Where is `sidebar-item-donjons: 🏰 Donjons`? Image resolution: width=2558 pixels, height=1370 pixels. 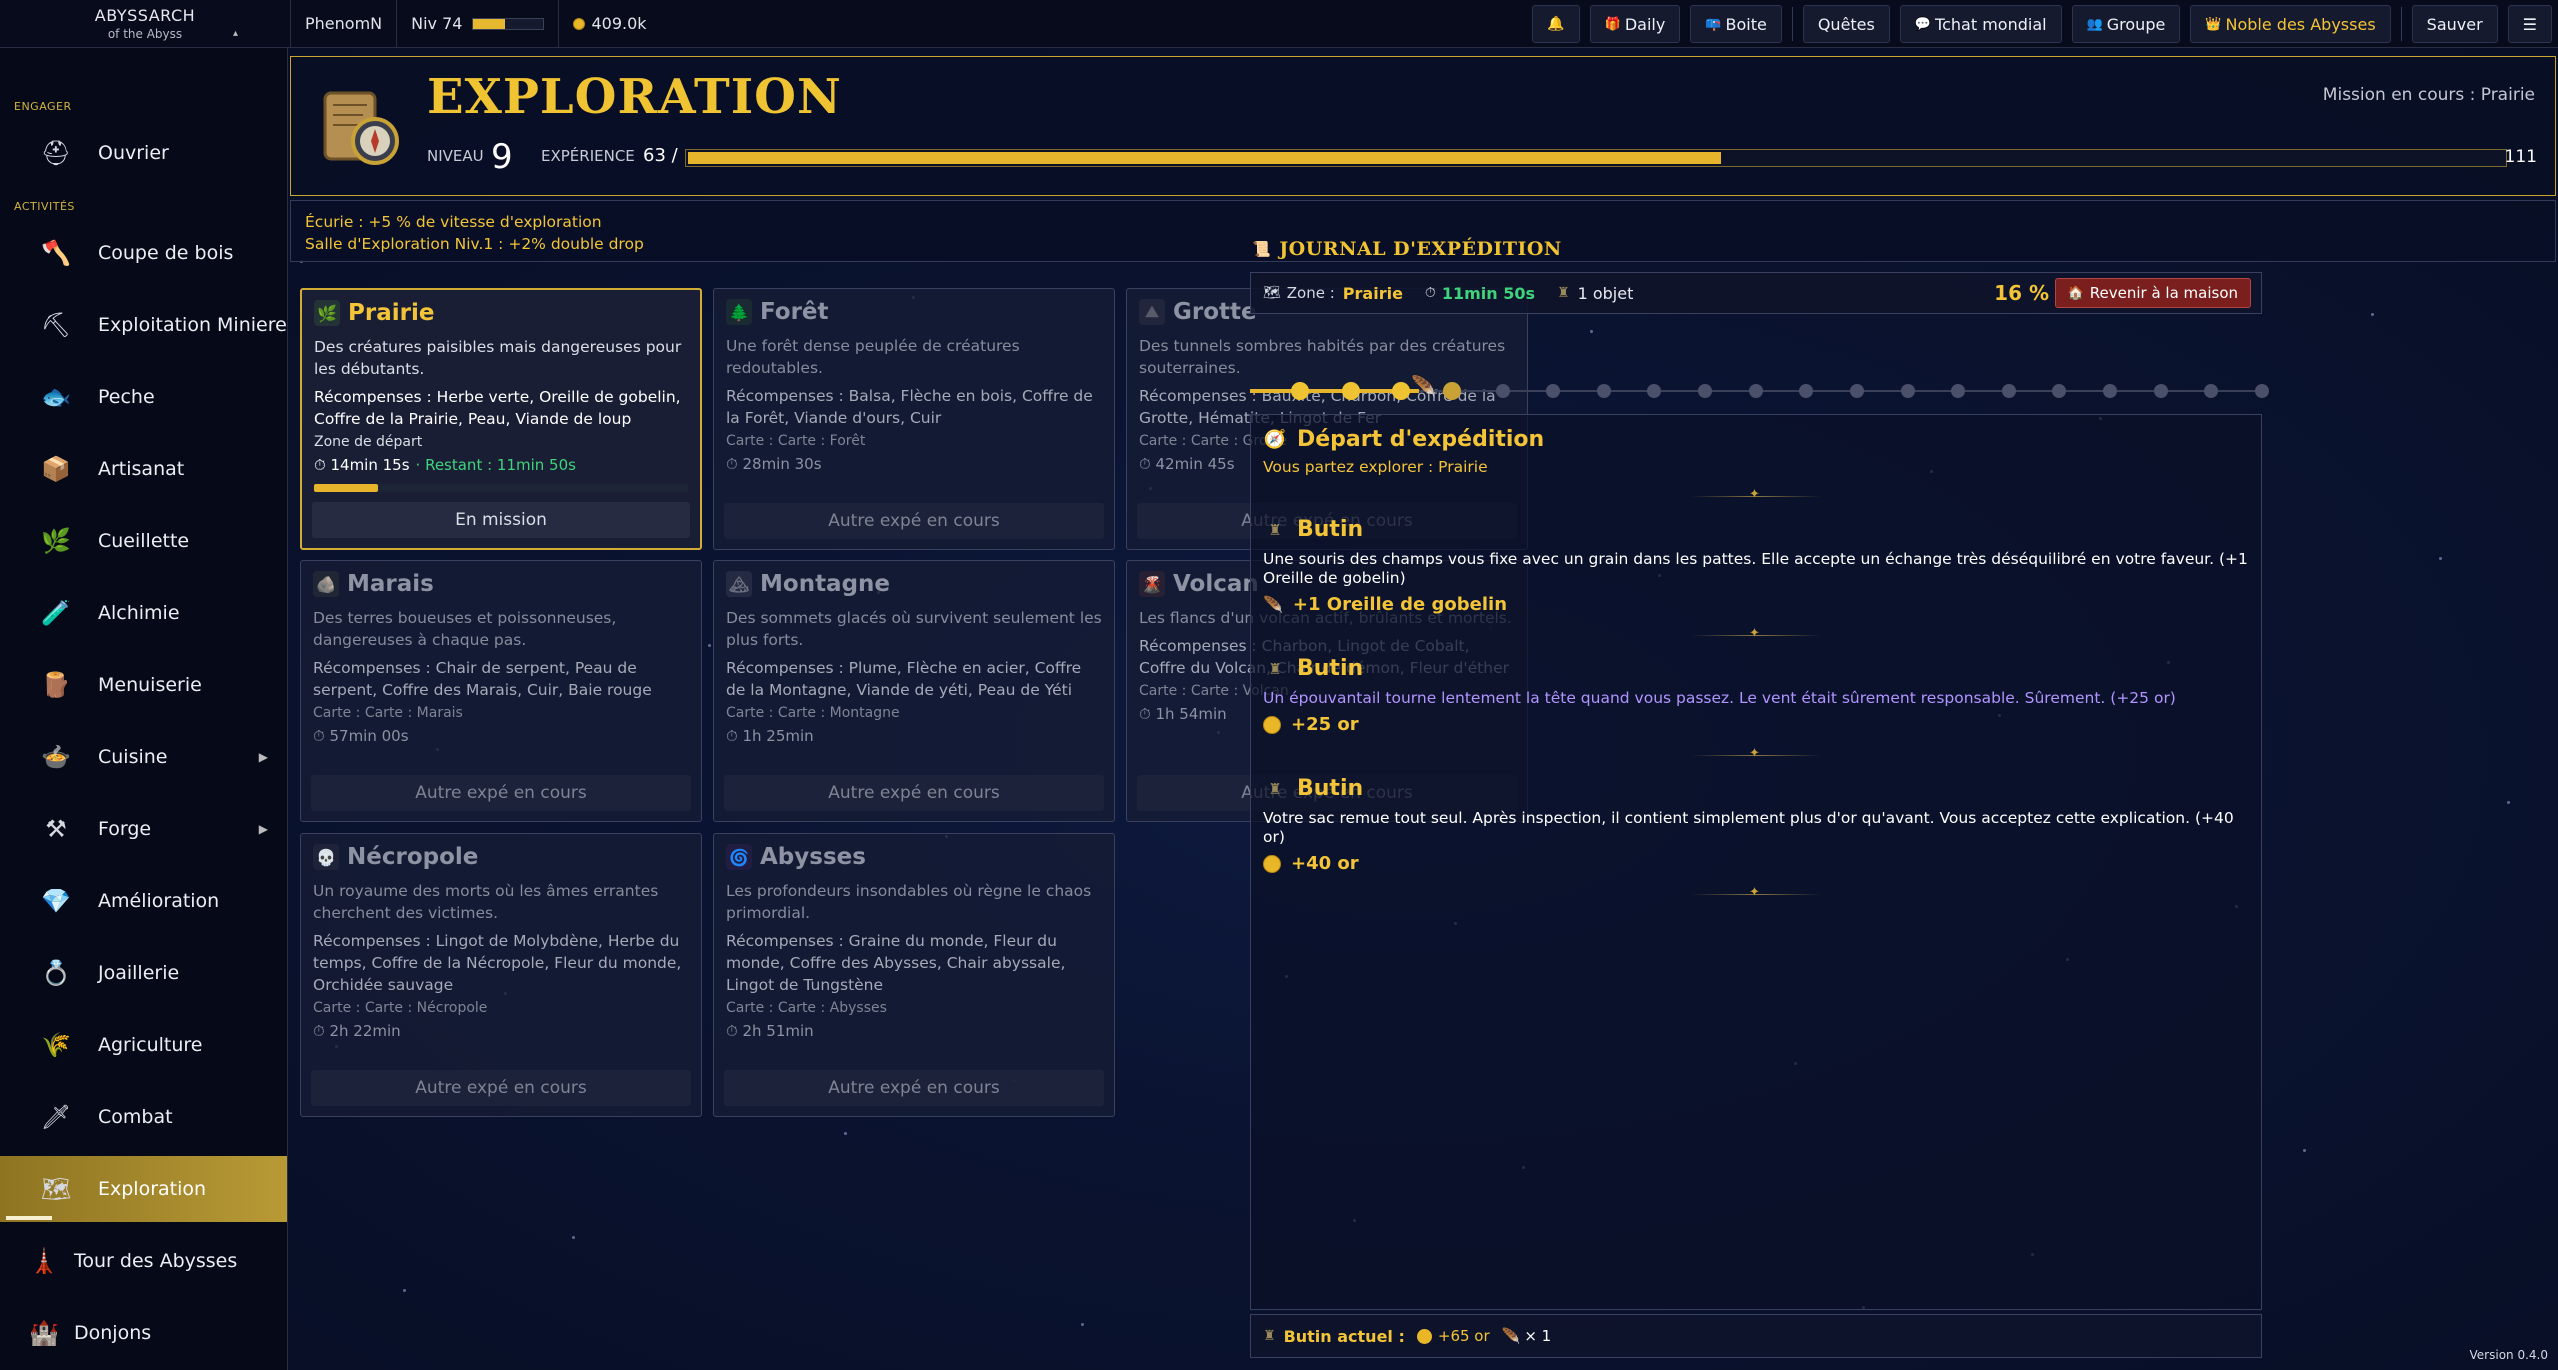 sidebar-item-donjons: 🏰 Donjons is located at coordinates (143, 1333).